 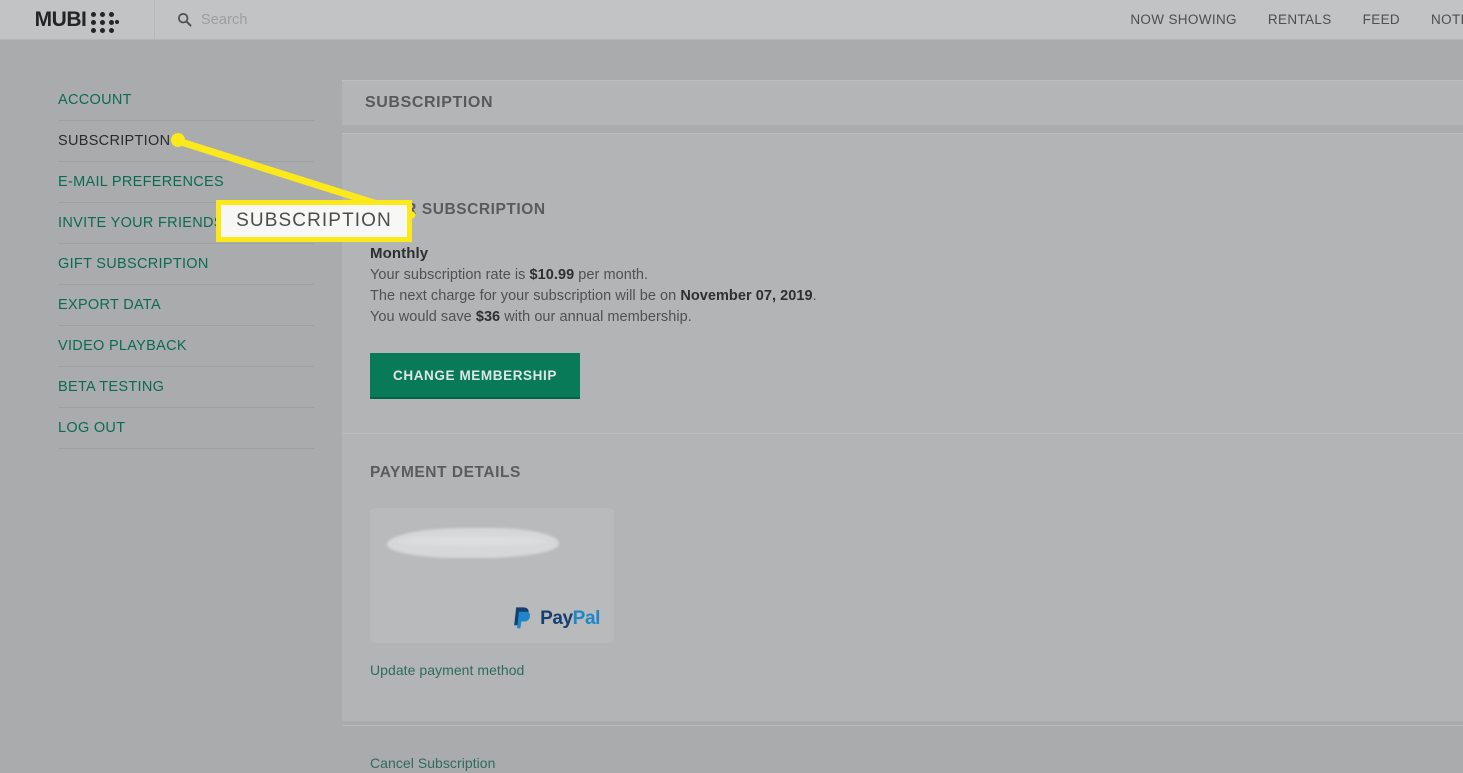 I want to click on paypal-word-pay: Pay, so click(x=556, y=618).